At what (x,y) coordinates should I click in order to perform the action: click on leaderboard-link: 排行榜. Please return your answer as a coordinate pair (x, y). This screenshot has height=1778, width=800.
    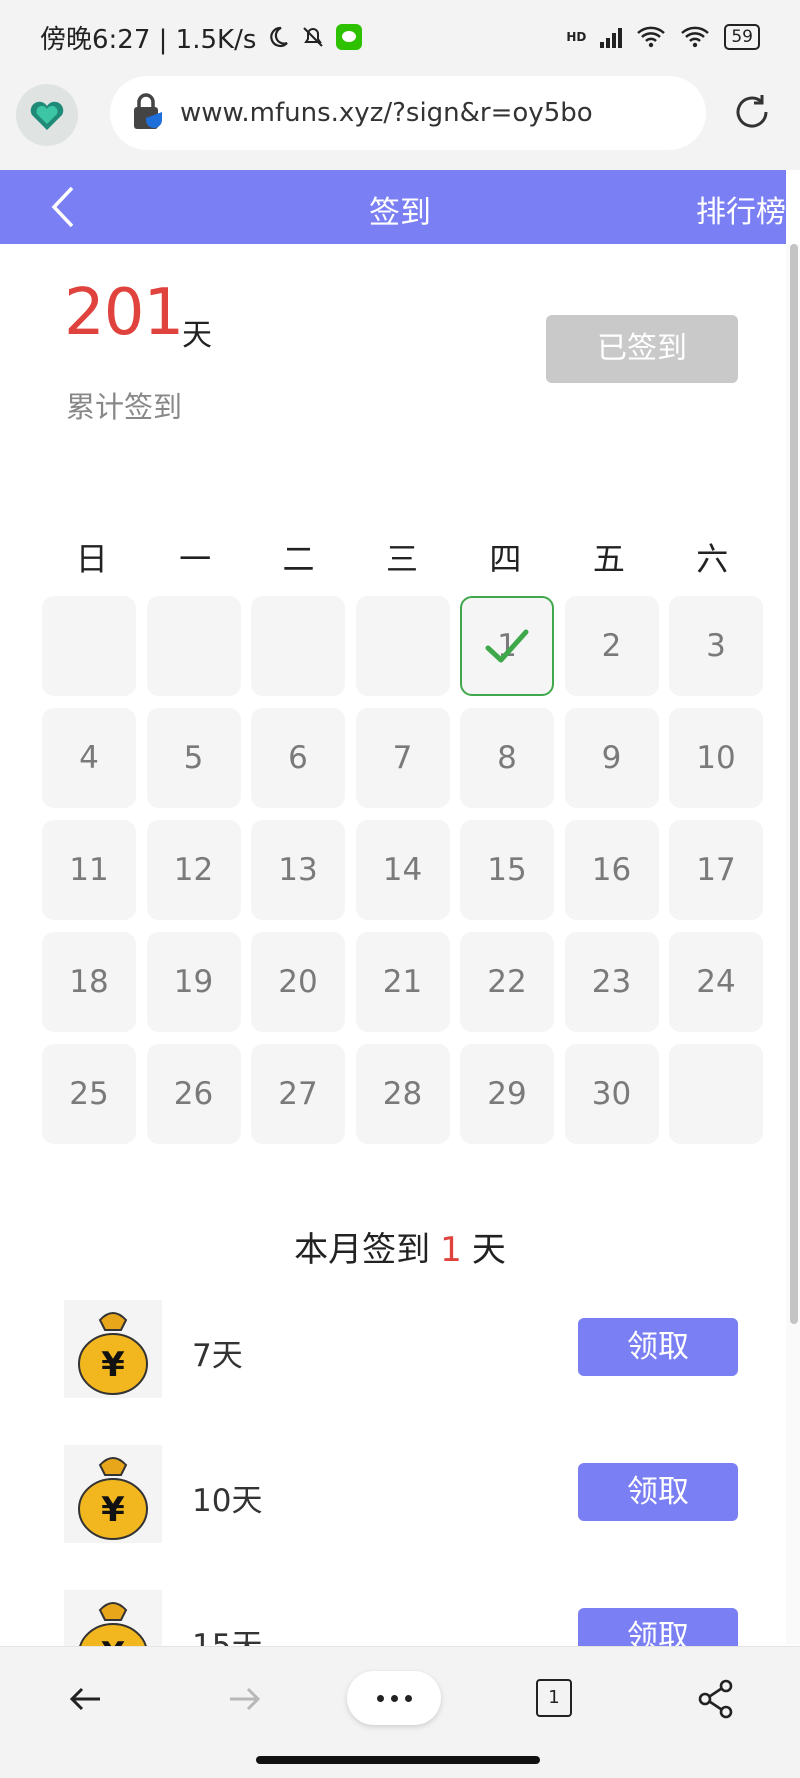
    Looking at the image, I should click on (741, 209).